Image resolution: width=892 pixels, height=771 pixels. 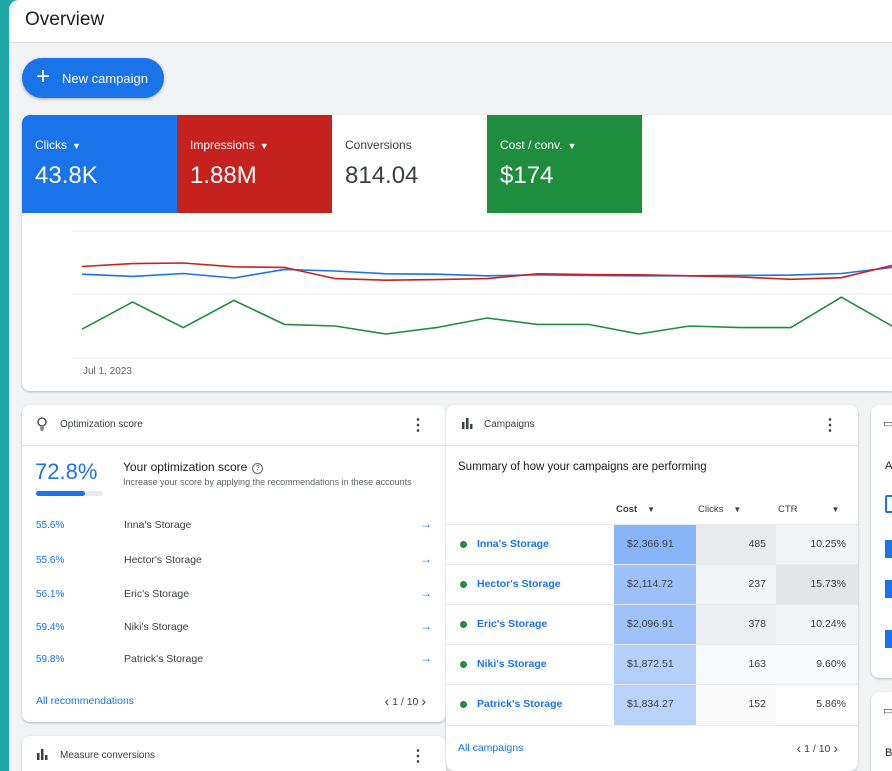 I want to click on campaign-name-link: Eric's Storage, so click(x=512, y=624).